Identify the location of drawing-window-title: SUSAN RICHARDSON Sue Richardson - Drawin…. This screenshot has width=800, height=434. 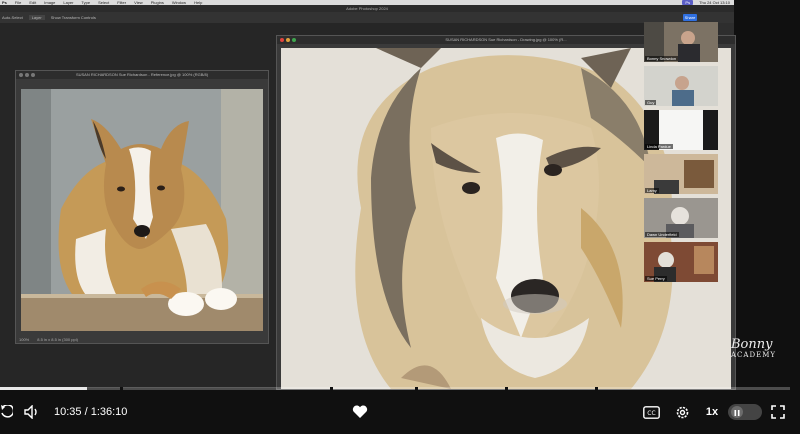
(506, 39).